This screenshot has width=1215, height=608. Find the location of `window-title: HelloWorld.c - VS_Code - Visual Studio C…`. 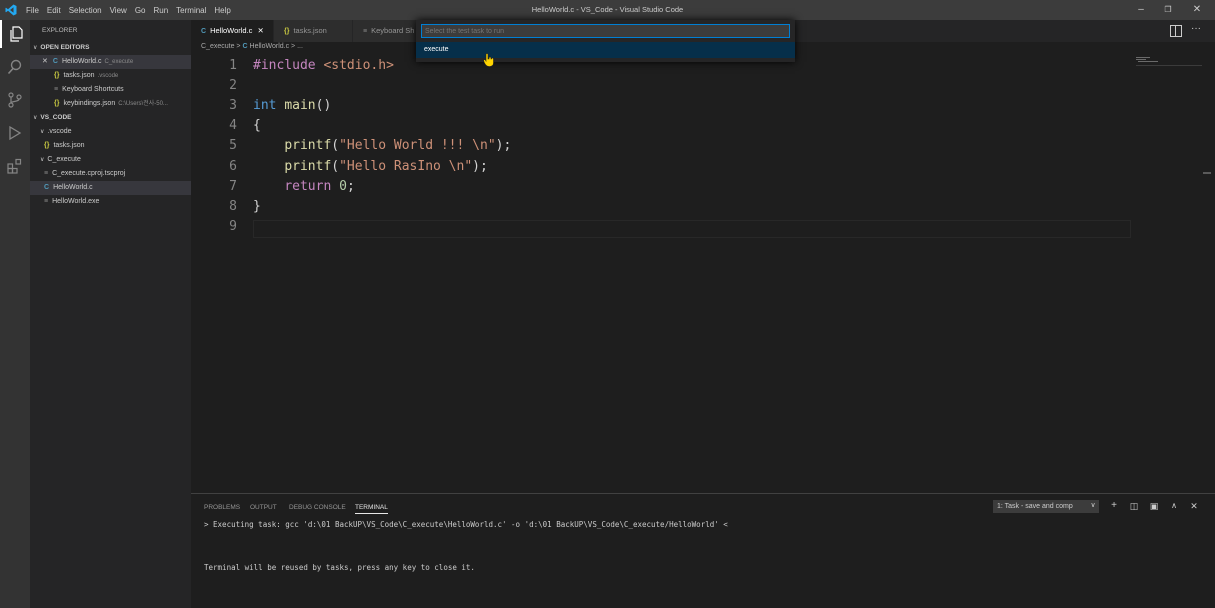

window-title: HelloWorld.c - VS_Code - Visual Studio C… is located at coordinates (607, 9).